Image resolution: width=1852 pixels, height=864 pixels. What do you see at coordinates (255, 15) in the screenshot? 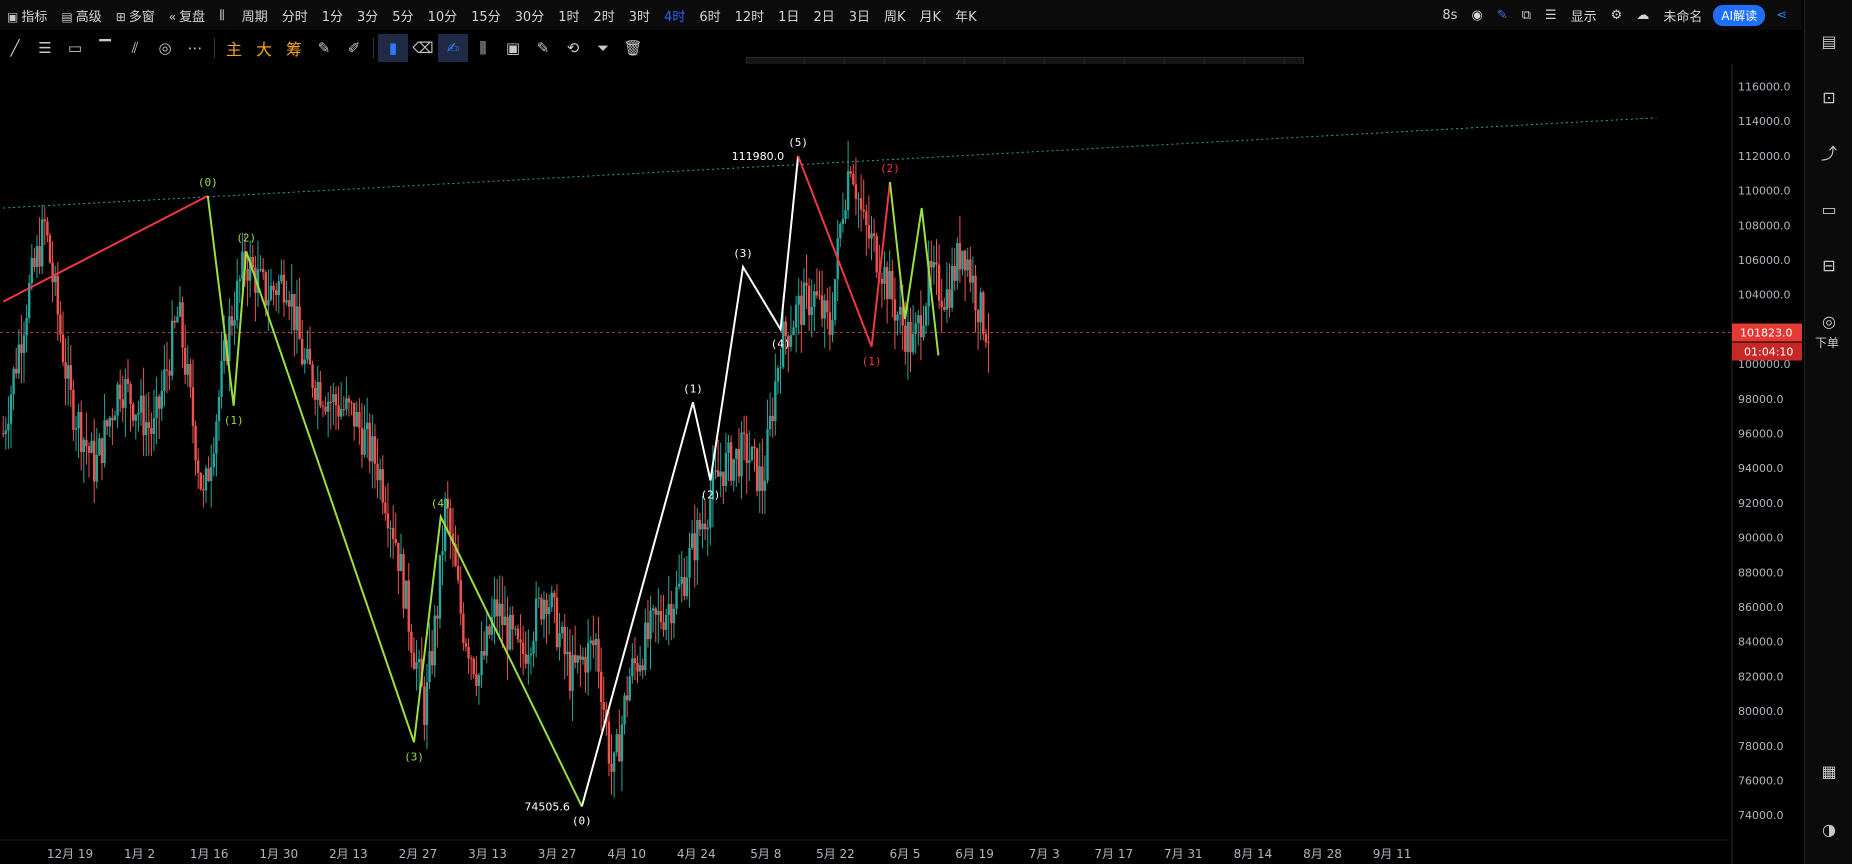
I see `toolbar-item-5: 周期` at bounding box center [255, 15].